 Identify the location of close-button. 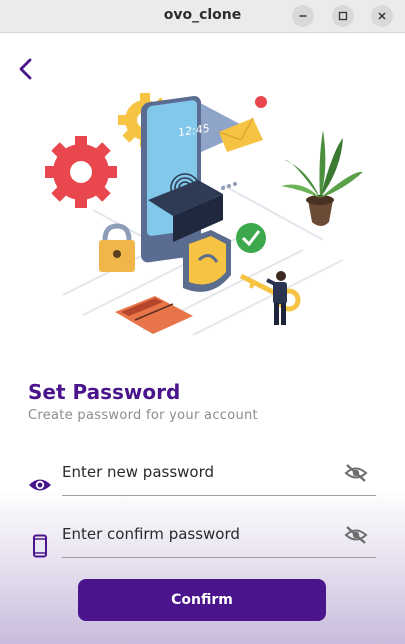
(382, 16).